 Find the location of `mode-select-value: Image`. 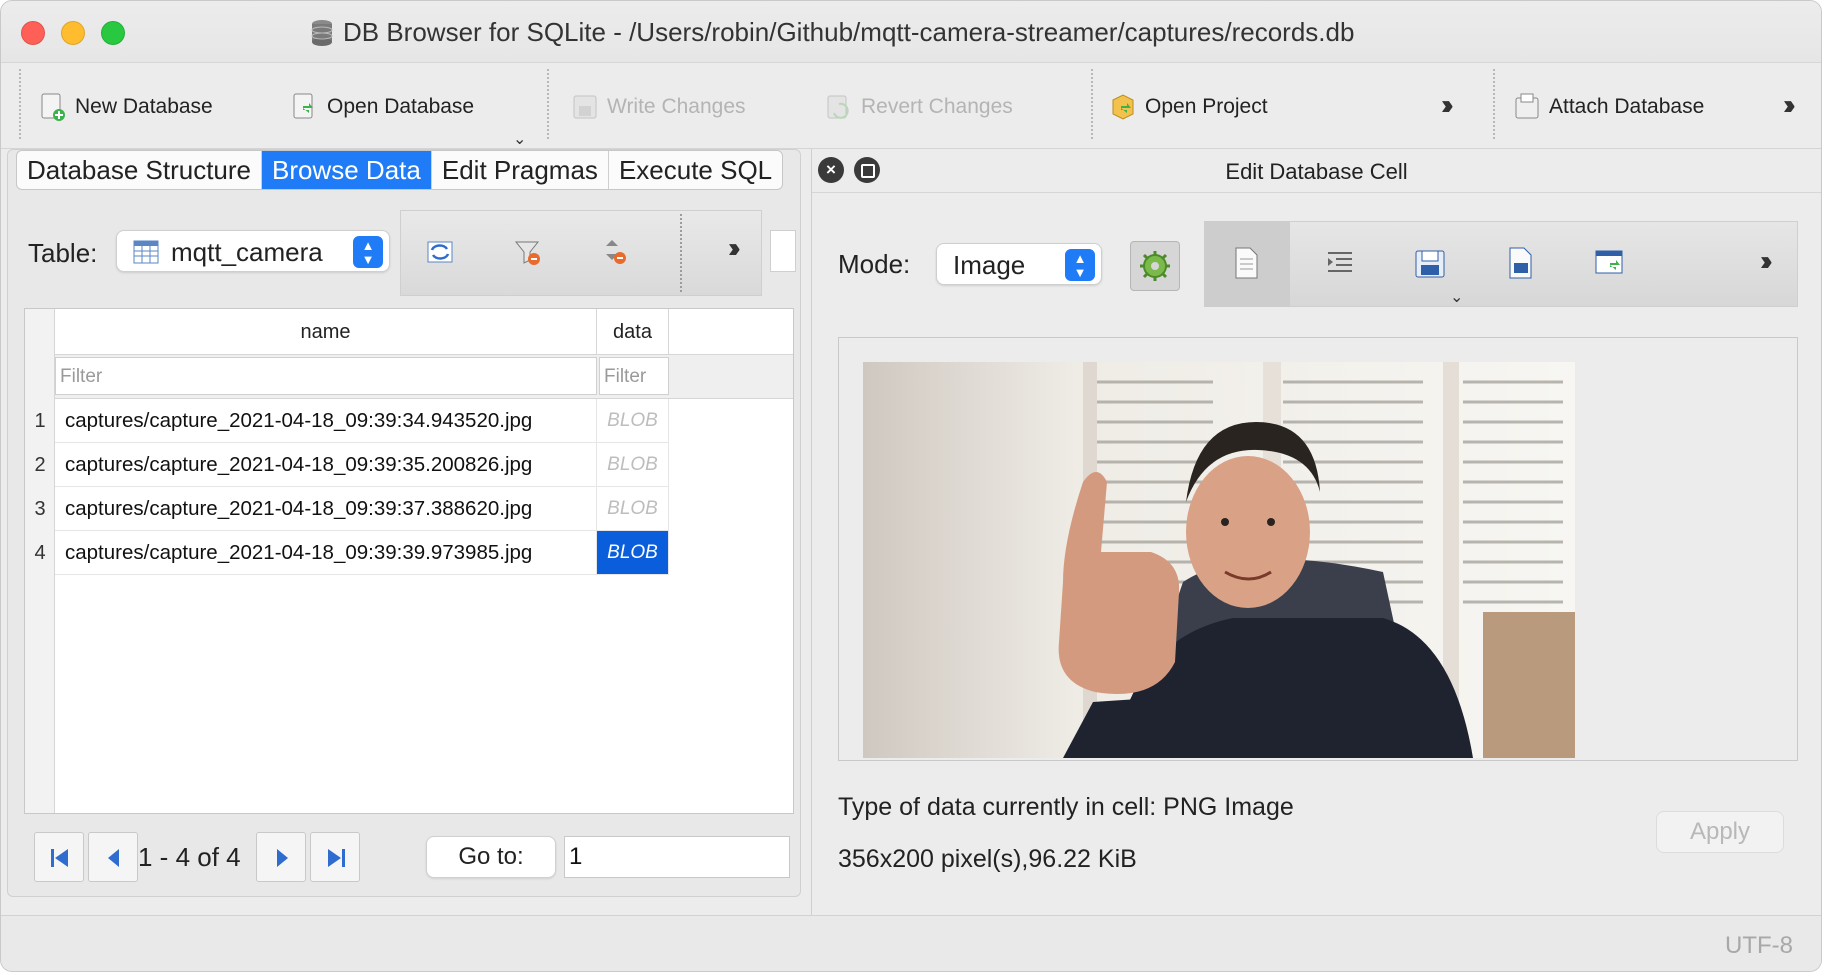

mode-select-value: Image is located at coordinates (989, 265).